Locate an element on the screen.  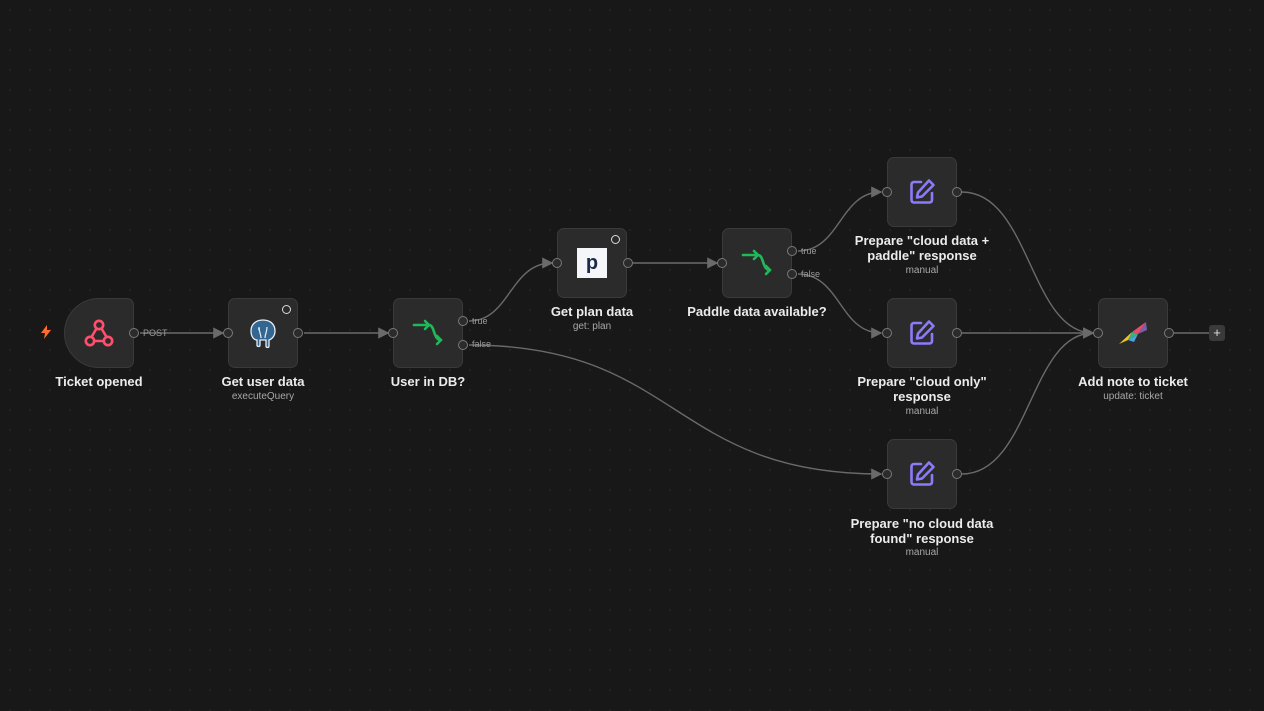
node-prepare-cloud-only is located at coordinates (922, 333).